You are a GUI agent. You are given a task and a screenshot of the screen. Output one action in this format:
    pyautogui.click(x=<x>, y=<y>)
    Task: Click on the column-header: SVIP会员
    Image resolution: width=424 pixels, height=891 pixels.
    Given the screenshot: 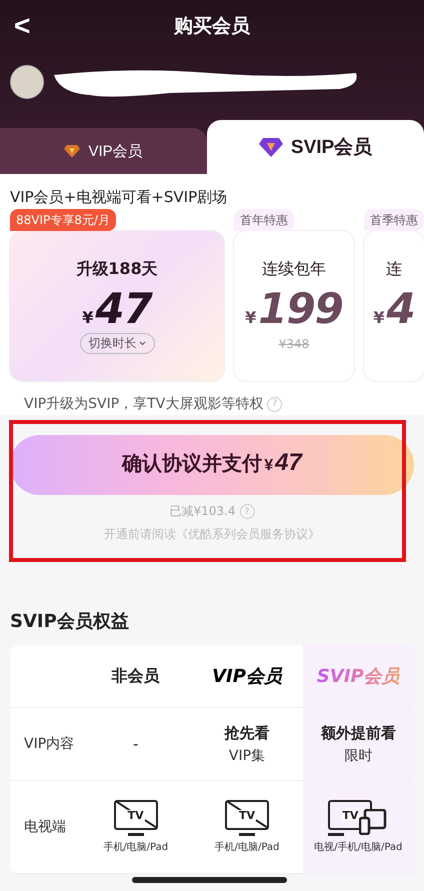 What is the action you would take?
    pyautogui.click(x=358, y=676)
    